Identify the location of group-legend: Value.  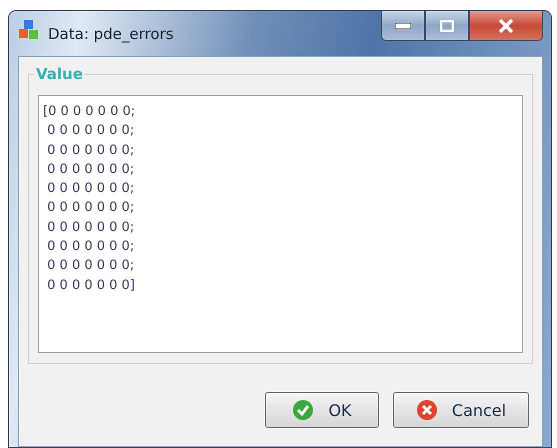
(59, 74).